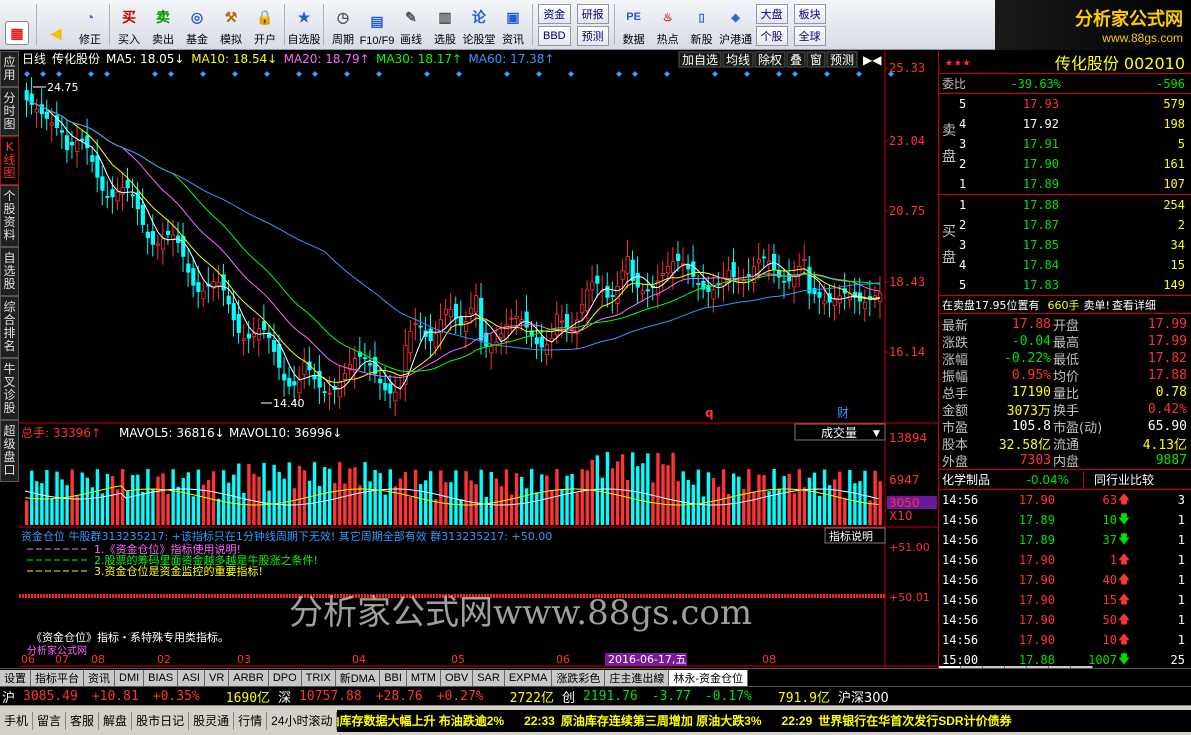 Image resolution: width=1191 pixels, height=735 pixels. I want to click on status-item: 解盘, so click(116, 720).